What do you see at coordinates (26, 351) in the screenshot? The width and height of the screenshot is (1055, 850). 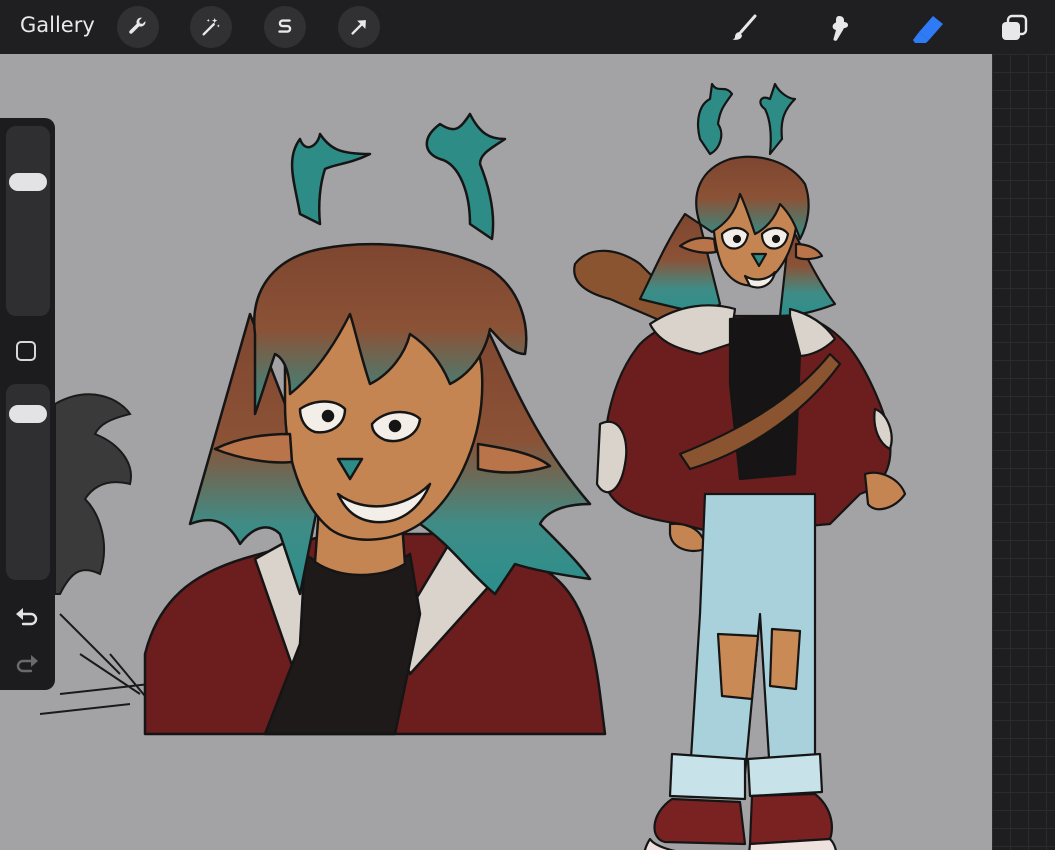 I see `square-modify-icon` at bounding box center [26, 351].